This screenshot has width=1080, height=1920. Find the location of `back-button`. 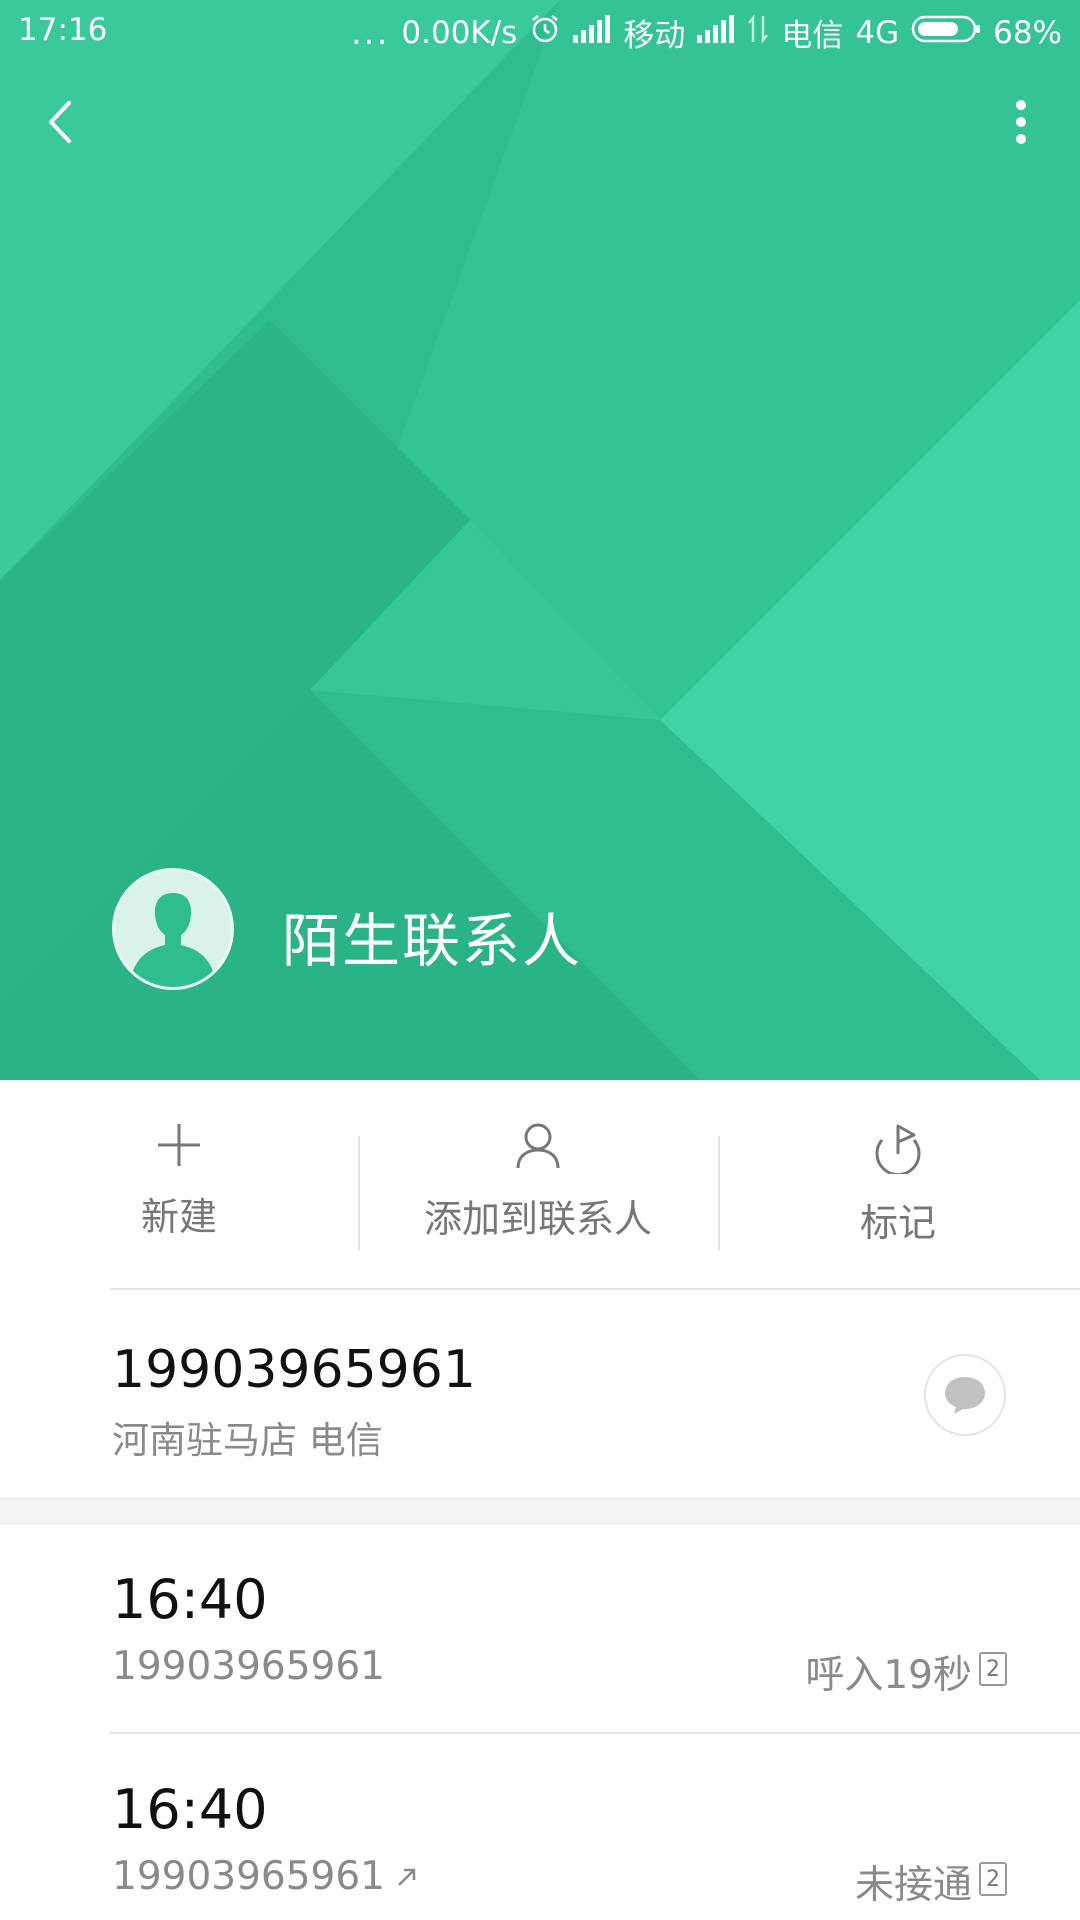

back-button is located at coordinates (60, 122).